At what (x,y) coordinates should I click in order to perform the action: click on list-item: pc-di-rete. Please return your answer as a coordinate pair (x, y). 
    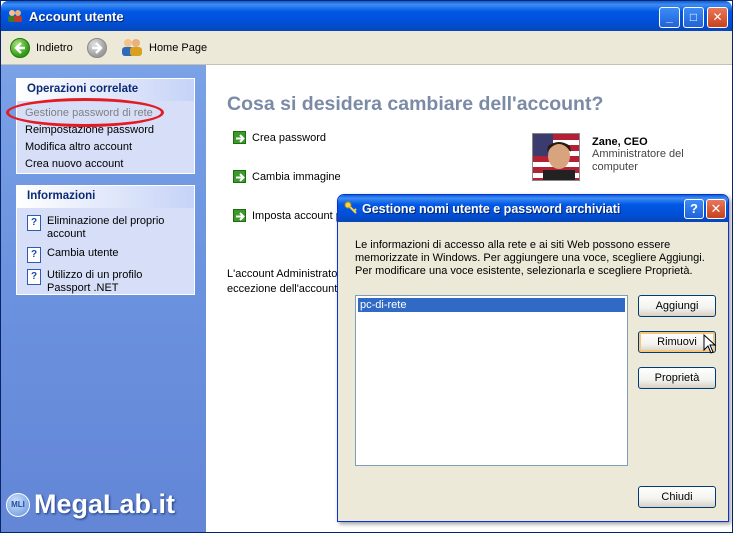
    Looking at the image, I should click on (491, 305).